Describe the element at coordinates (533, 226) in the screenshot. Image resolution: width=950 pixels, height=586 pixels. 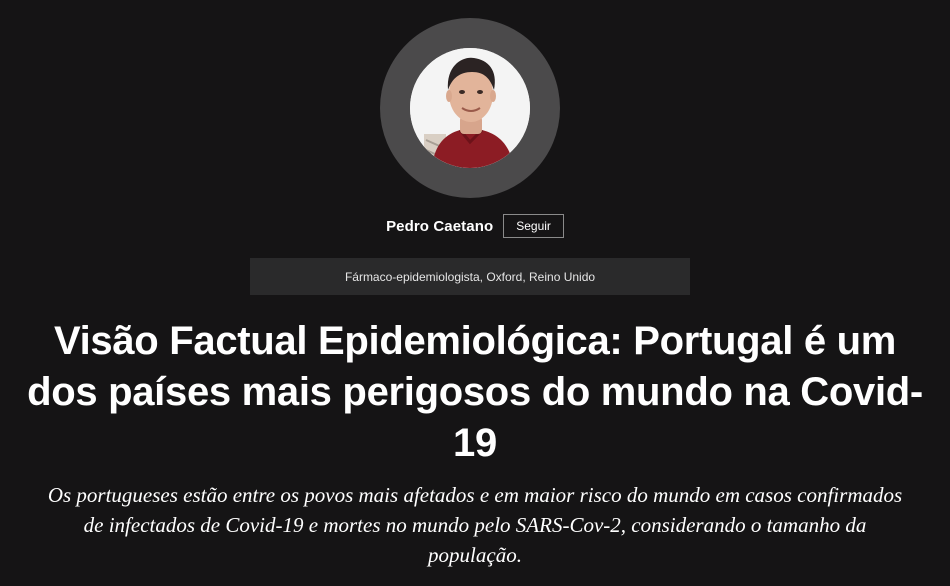
I see `follow-button: Seguir` at that location.